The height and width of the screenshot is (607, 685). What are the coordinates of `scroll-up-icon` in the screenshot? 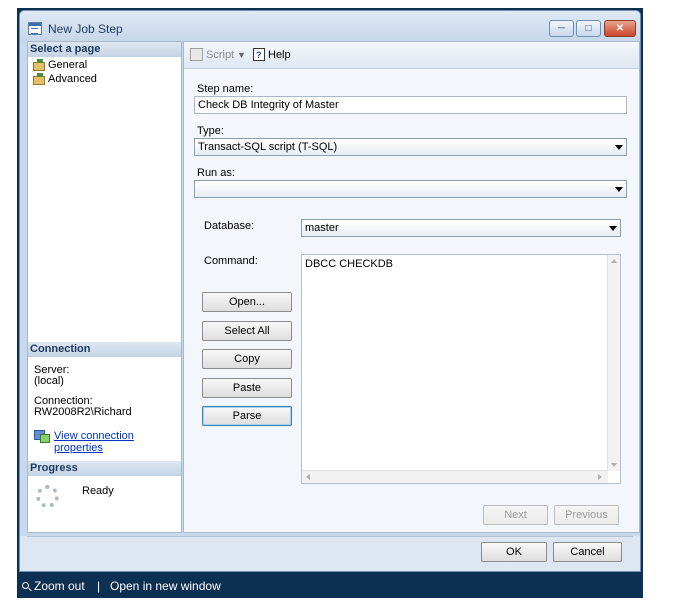 It's located at (614, 261).